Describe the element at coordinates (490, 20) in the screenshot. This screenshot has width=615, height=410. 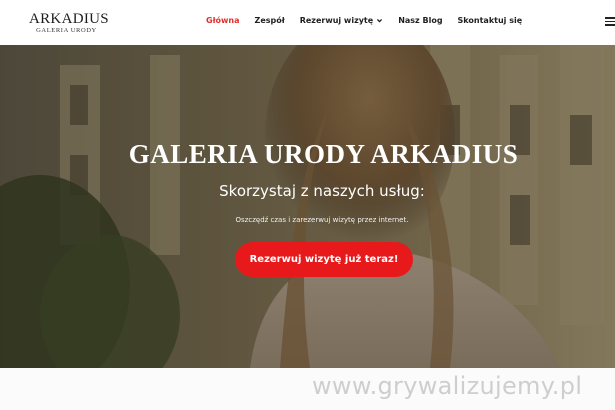
I see `nav-item-kontakt: Skontaktuj się` at that location.